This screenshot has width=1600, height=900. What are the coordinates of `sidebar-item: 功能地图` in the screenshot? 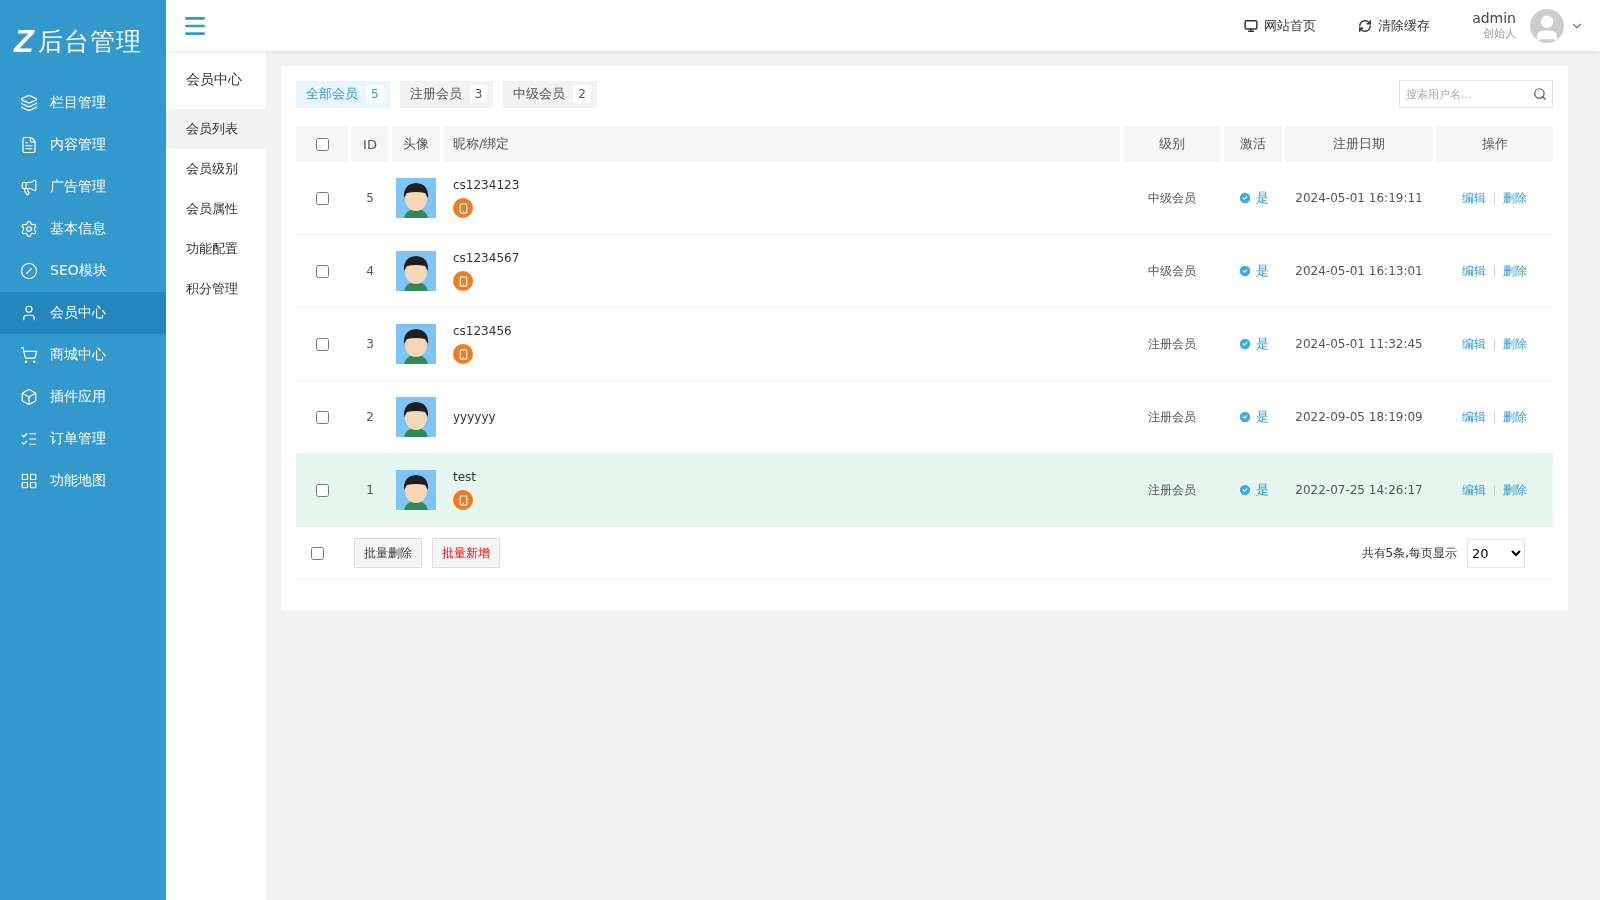 It's located at (83, 481).